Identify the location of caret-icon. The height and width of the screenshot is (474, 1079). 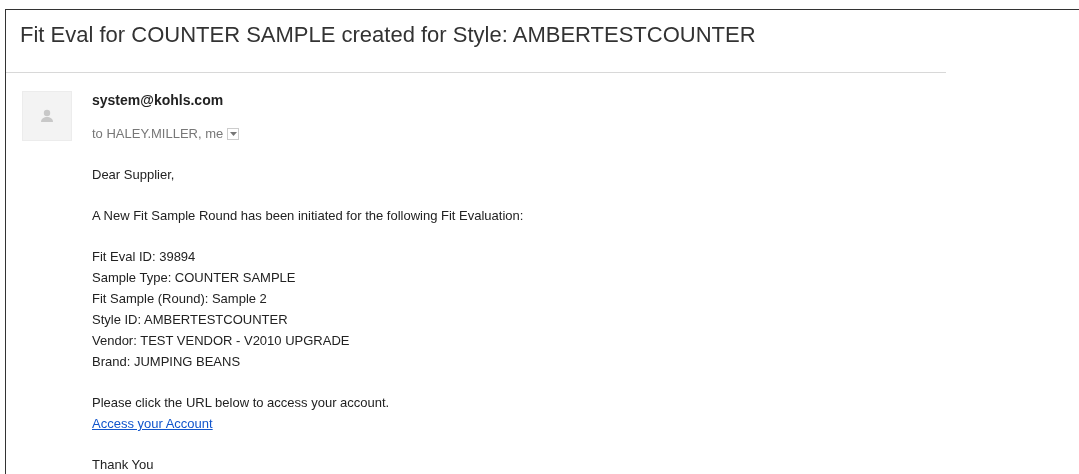
(233, 133).